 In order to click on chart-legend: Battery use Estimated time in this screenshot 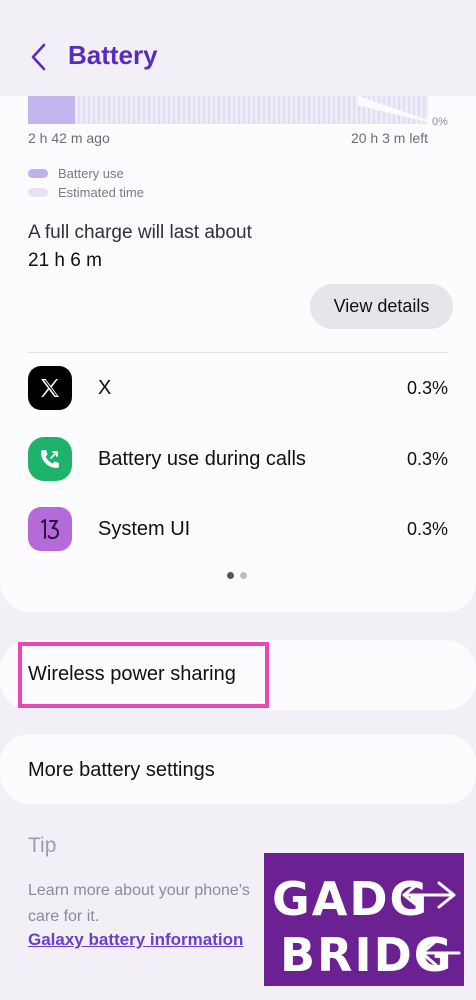, I will do `click(86, 183)`.